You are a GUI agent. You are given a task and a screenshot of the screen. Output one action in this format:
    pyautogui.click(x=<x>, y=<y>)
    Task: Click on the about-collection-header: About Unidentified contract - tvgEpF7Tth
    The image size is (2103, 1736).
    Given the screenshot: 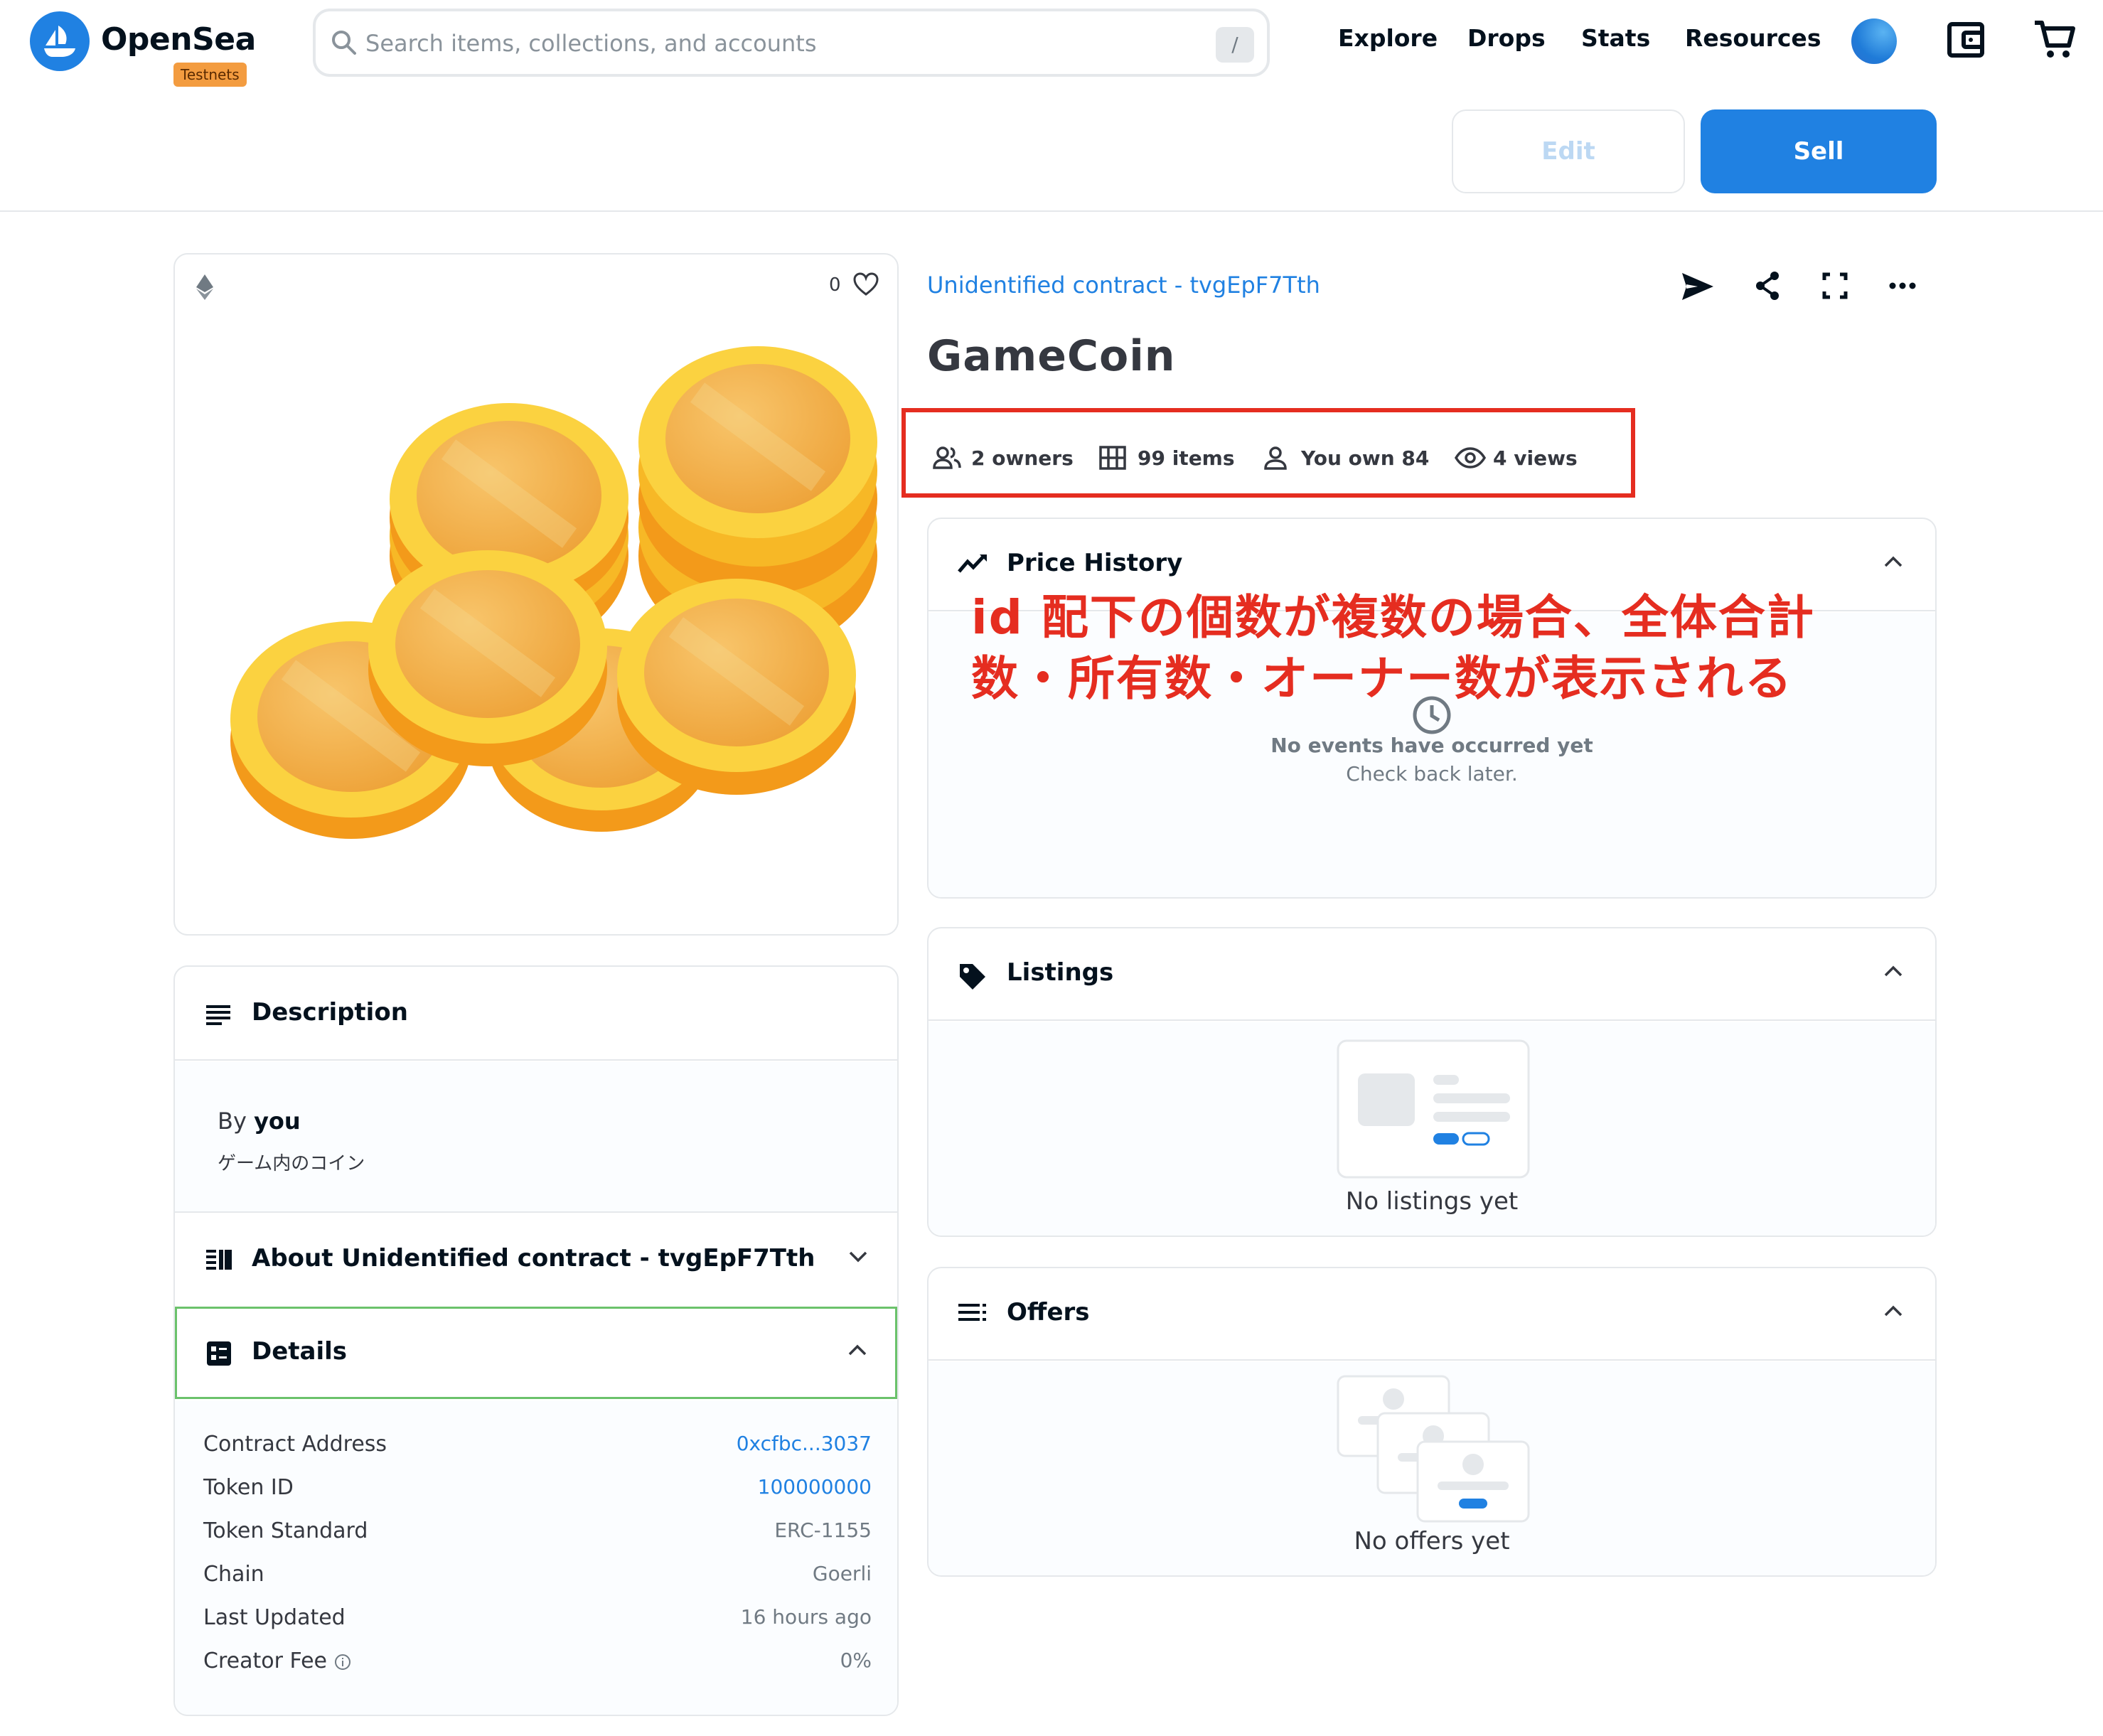 What is the action you would take?
    pyautogui.click(x=536, y=1259)
    